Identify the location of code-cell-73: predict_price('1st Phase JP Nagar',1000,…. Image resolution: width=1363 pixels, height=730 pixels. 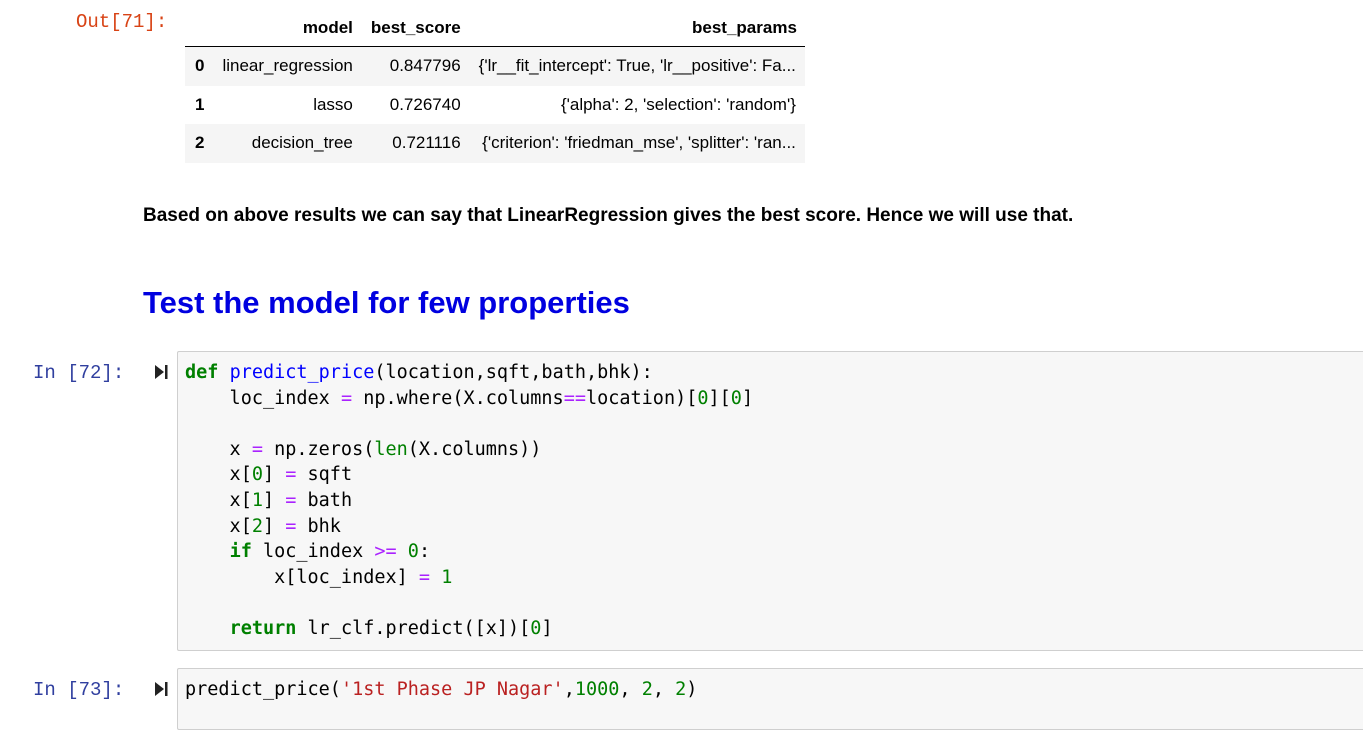
(770, 699).